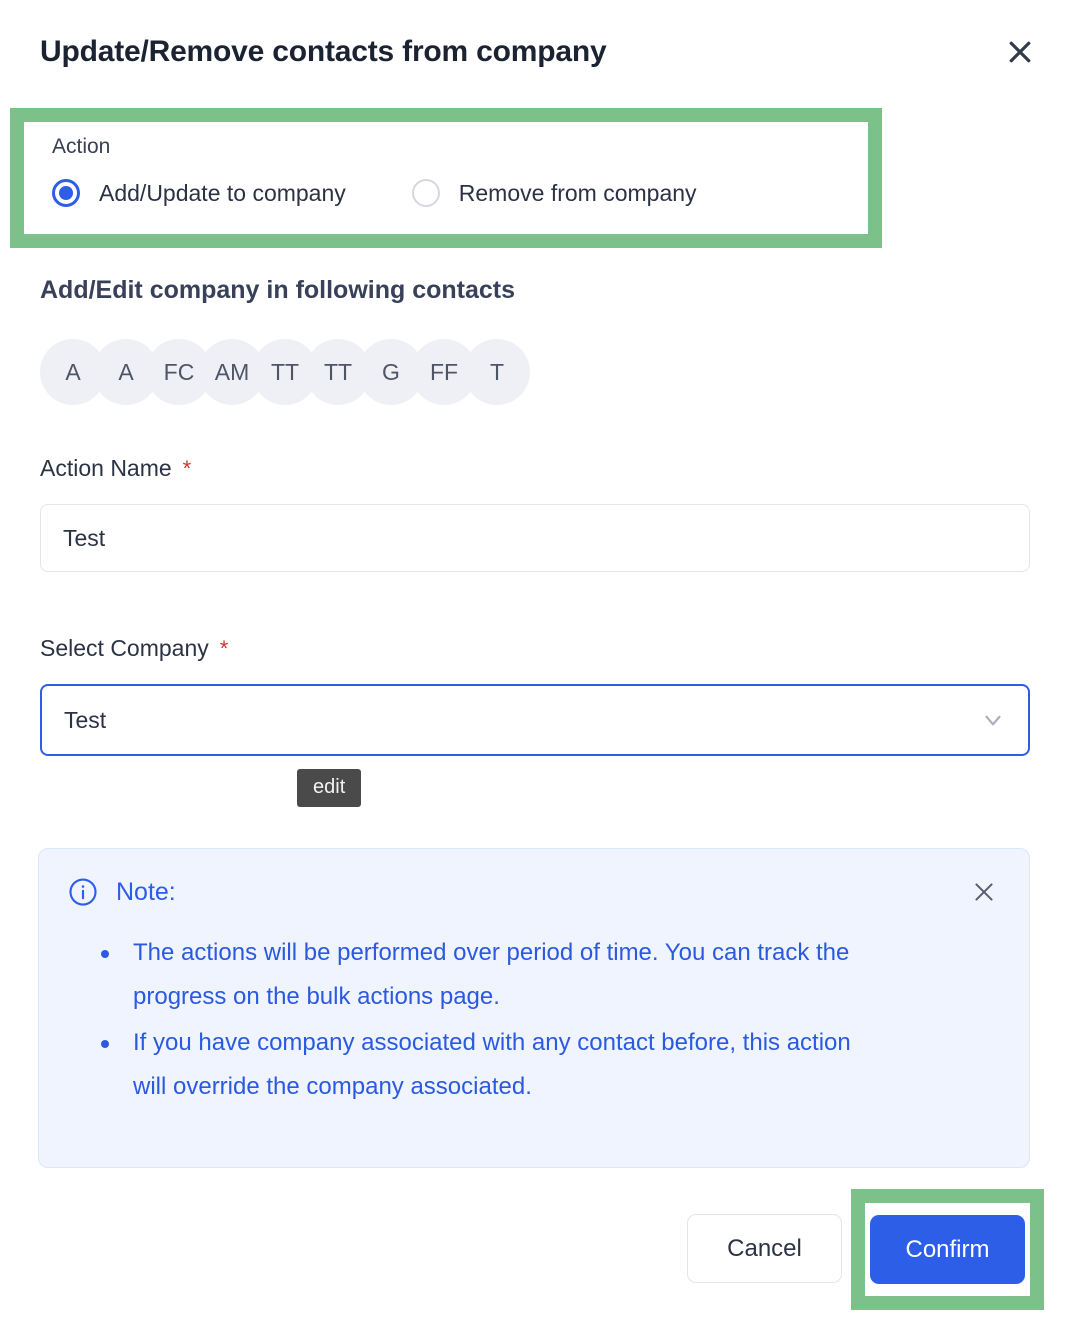 The width and height of the screenshot is (1070, 1326). I want to click on action-name-label-text: Action Name, so click(106, 468).